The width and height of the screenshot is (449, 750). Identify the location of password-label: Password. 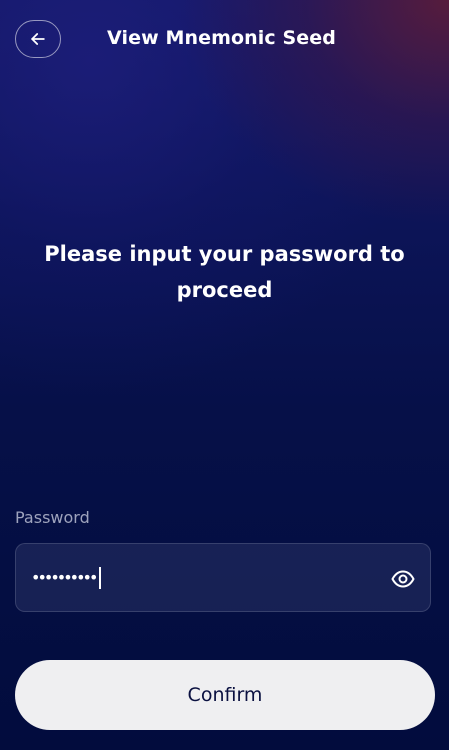
(52, 517).